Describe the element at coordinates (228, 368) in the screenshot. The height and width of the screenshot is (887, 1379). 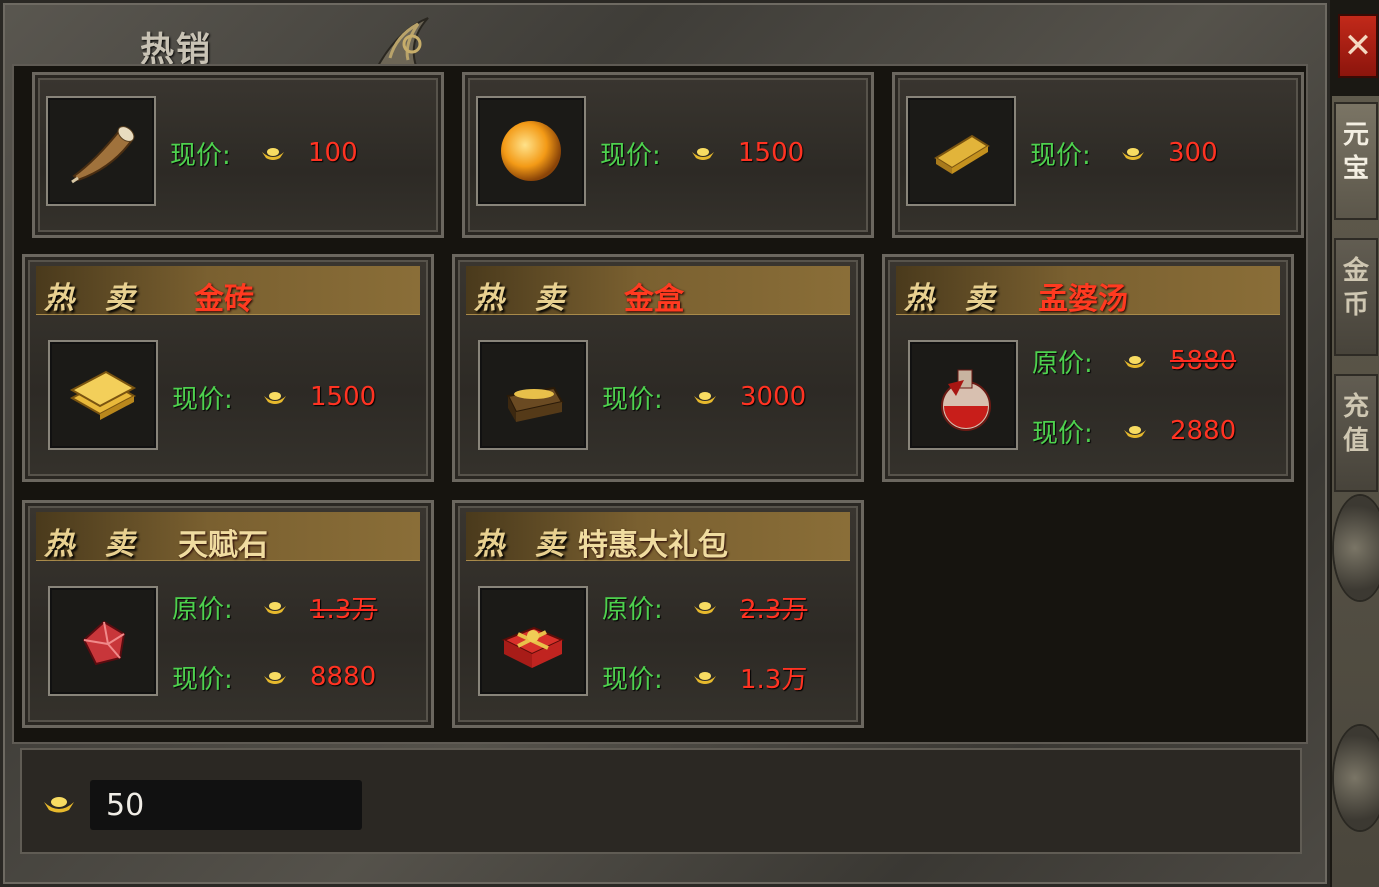
I see `shop-item-card: 热 卖 金砖 现价: 1500` at that location.